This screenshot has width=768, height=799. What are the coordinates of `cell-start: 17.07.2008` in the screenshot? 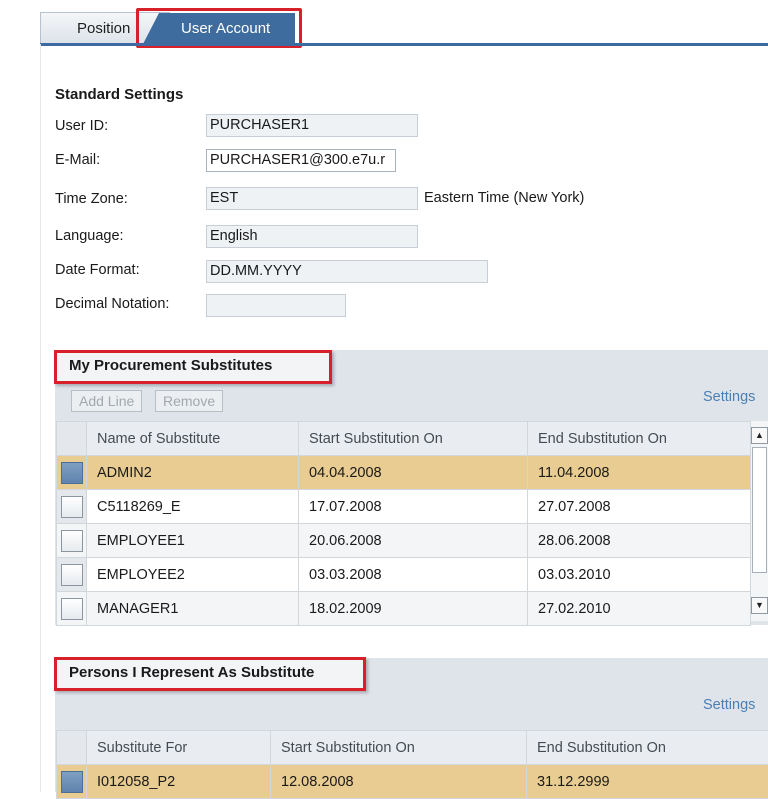 It's located at (413, 507).